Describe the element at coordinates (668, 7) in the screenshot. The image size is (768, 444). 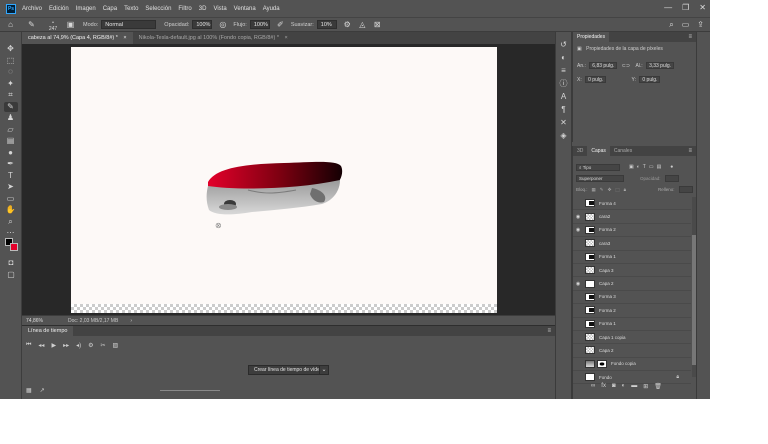
I see `minimize-button: —` at that location.